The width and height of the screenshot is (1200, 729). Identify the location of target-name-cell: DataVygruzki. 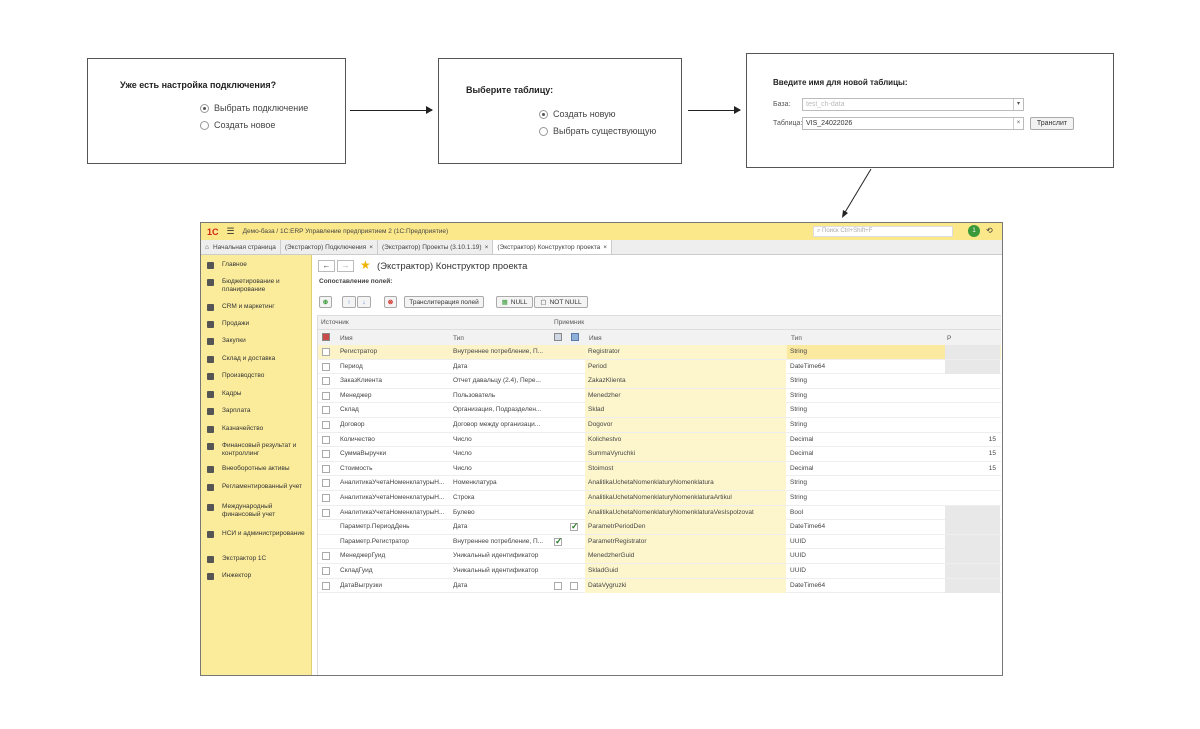
(685, 585).